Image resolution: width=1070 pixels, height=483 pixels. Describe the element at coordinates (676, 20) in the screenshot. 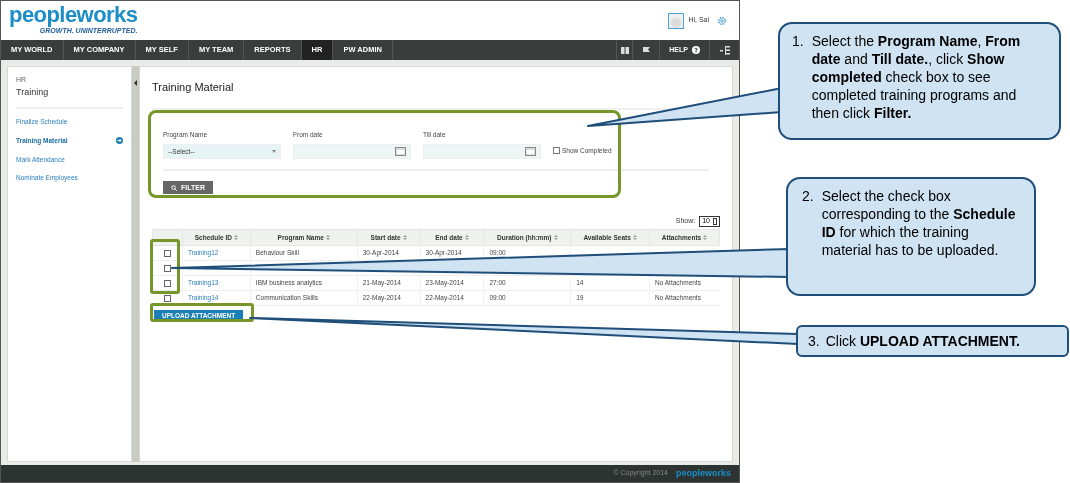

I see `avatar` at that location.